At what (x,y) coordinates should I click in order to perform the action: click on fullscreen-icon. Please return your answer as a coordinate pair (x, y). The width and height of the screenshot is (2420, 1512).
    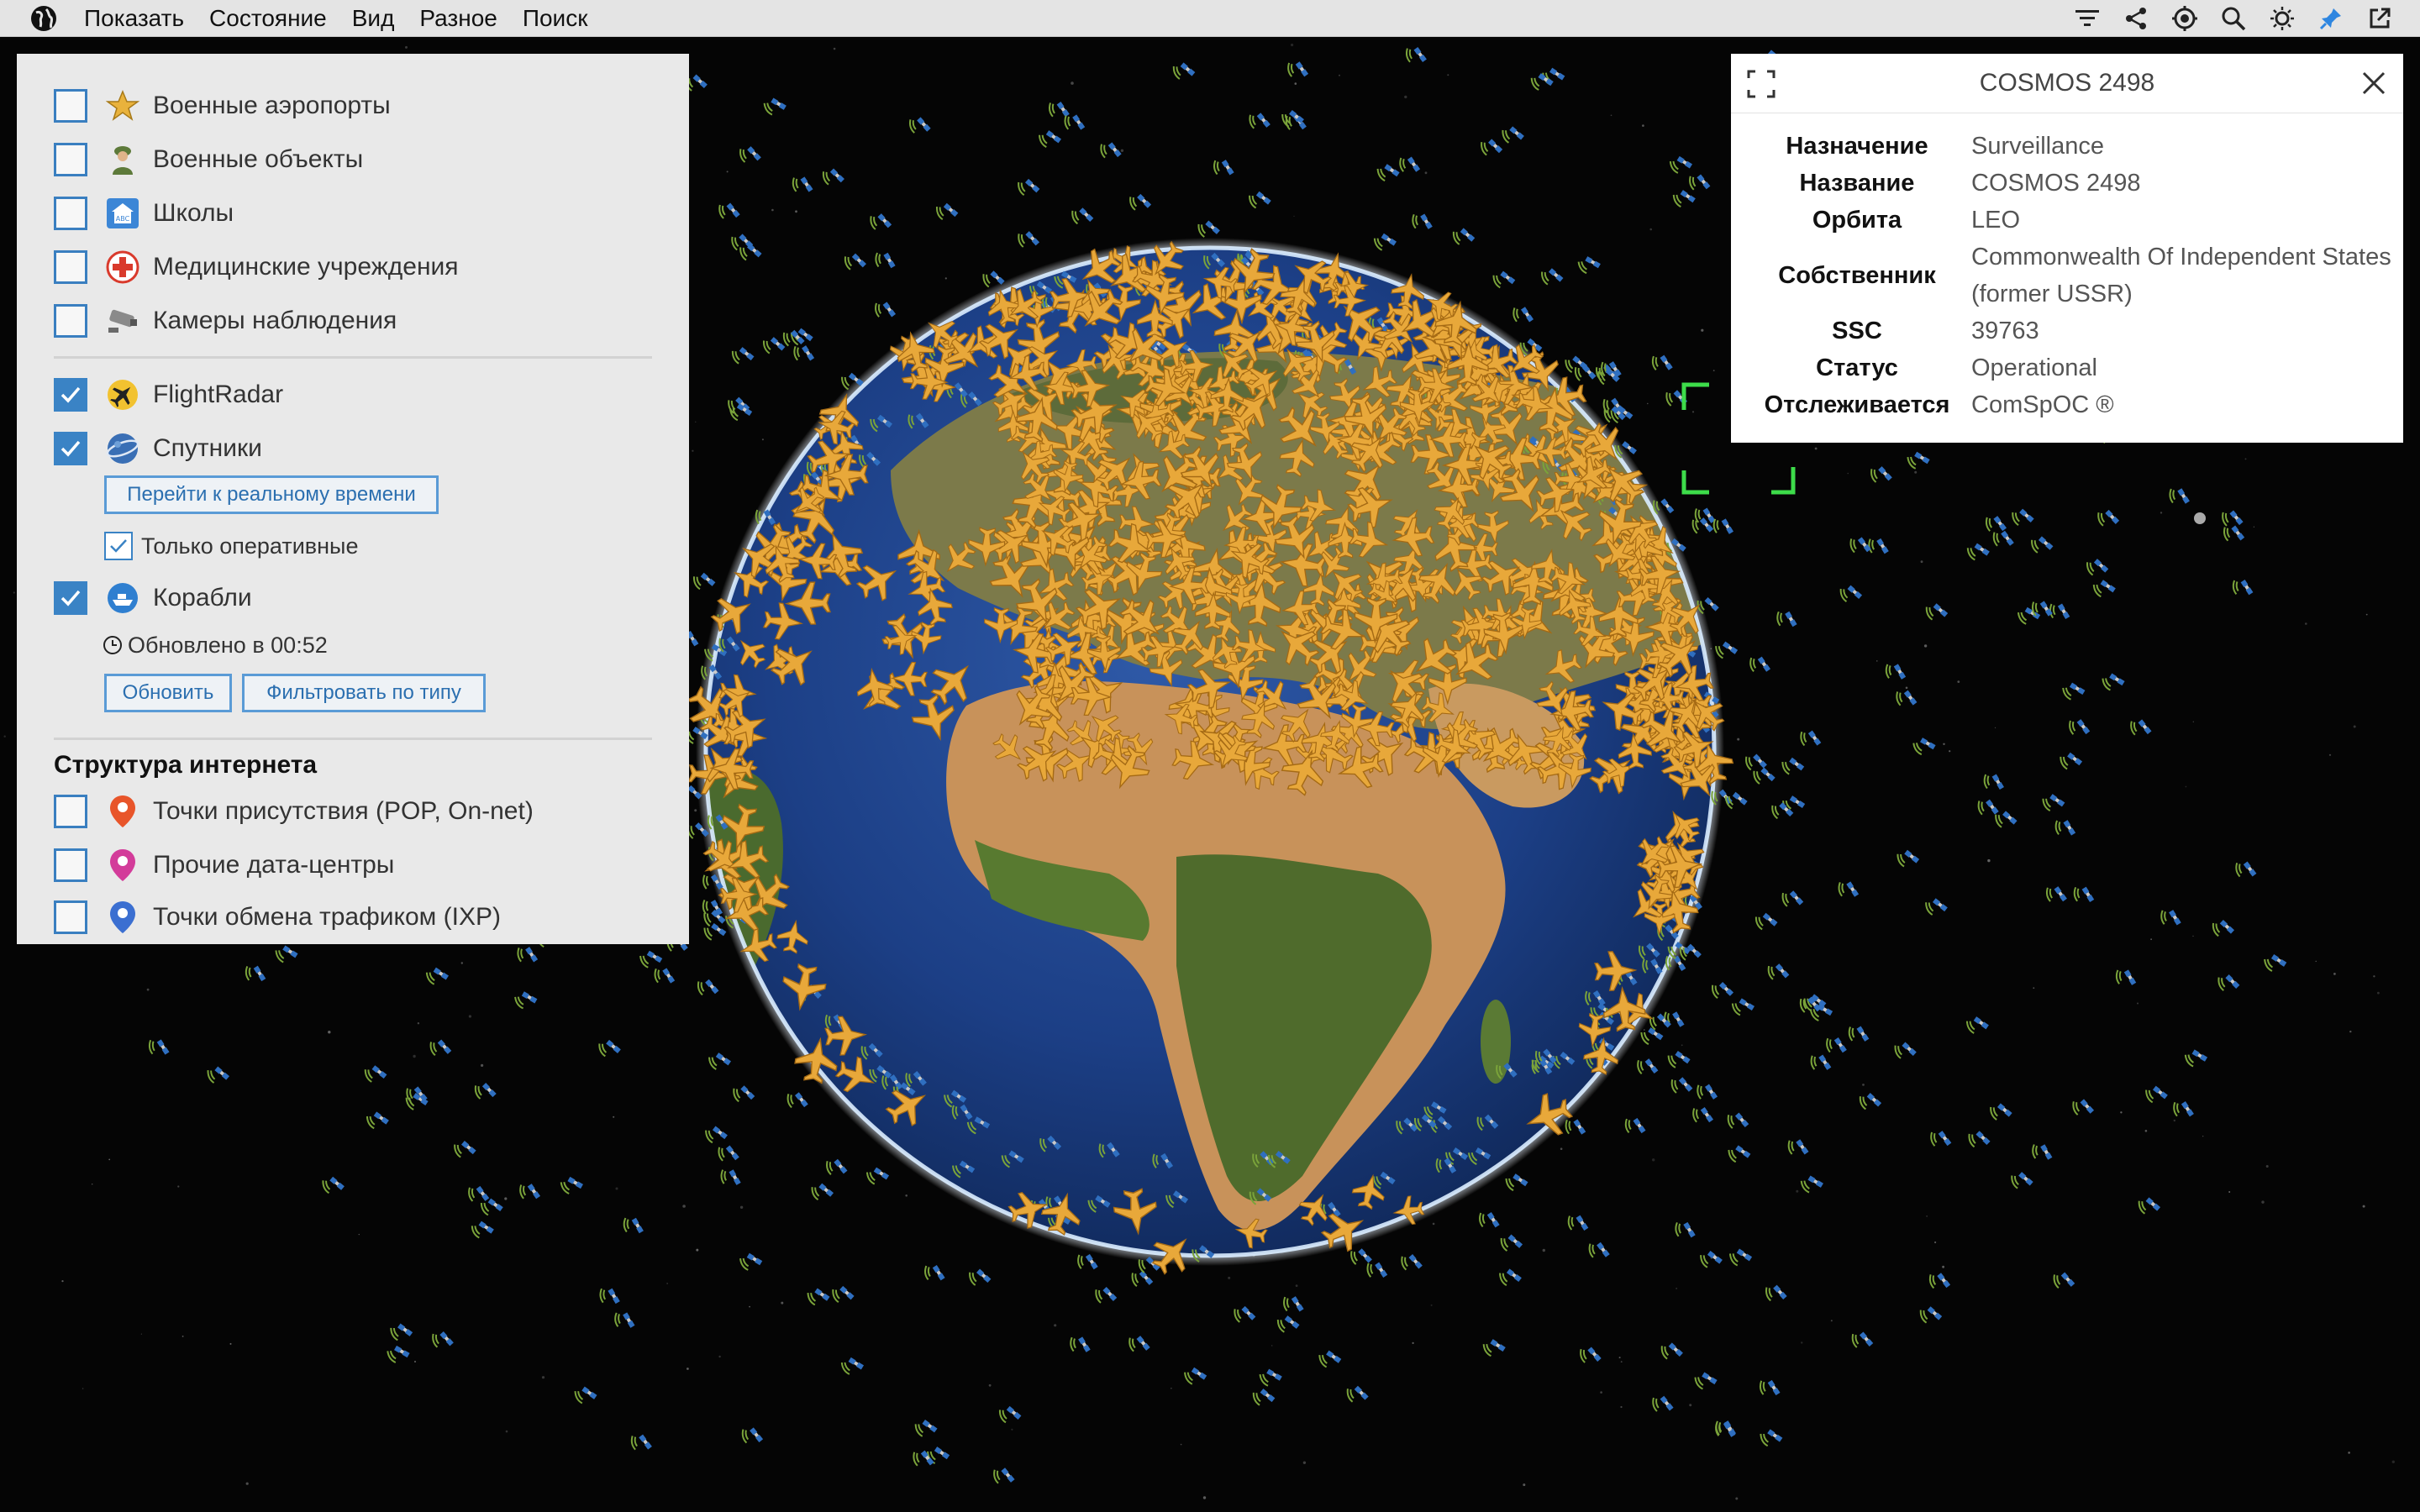
    Looking at the image, I should click on (1761, 84).